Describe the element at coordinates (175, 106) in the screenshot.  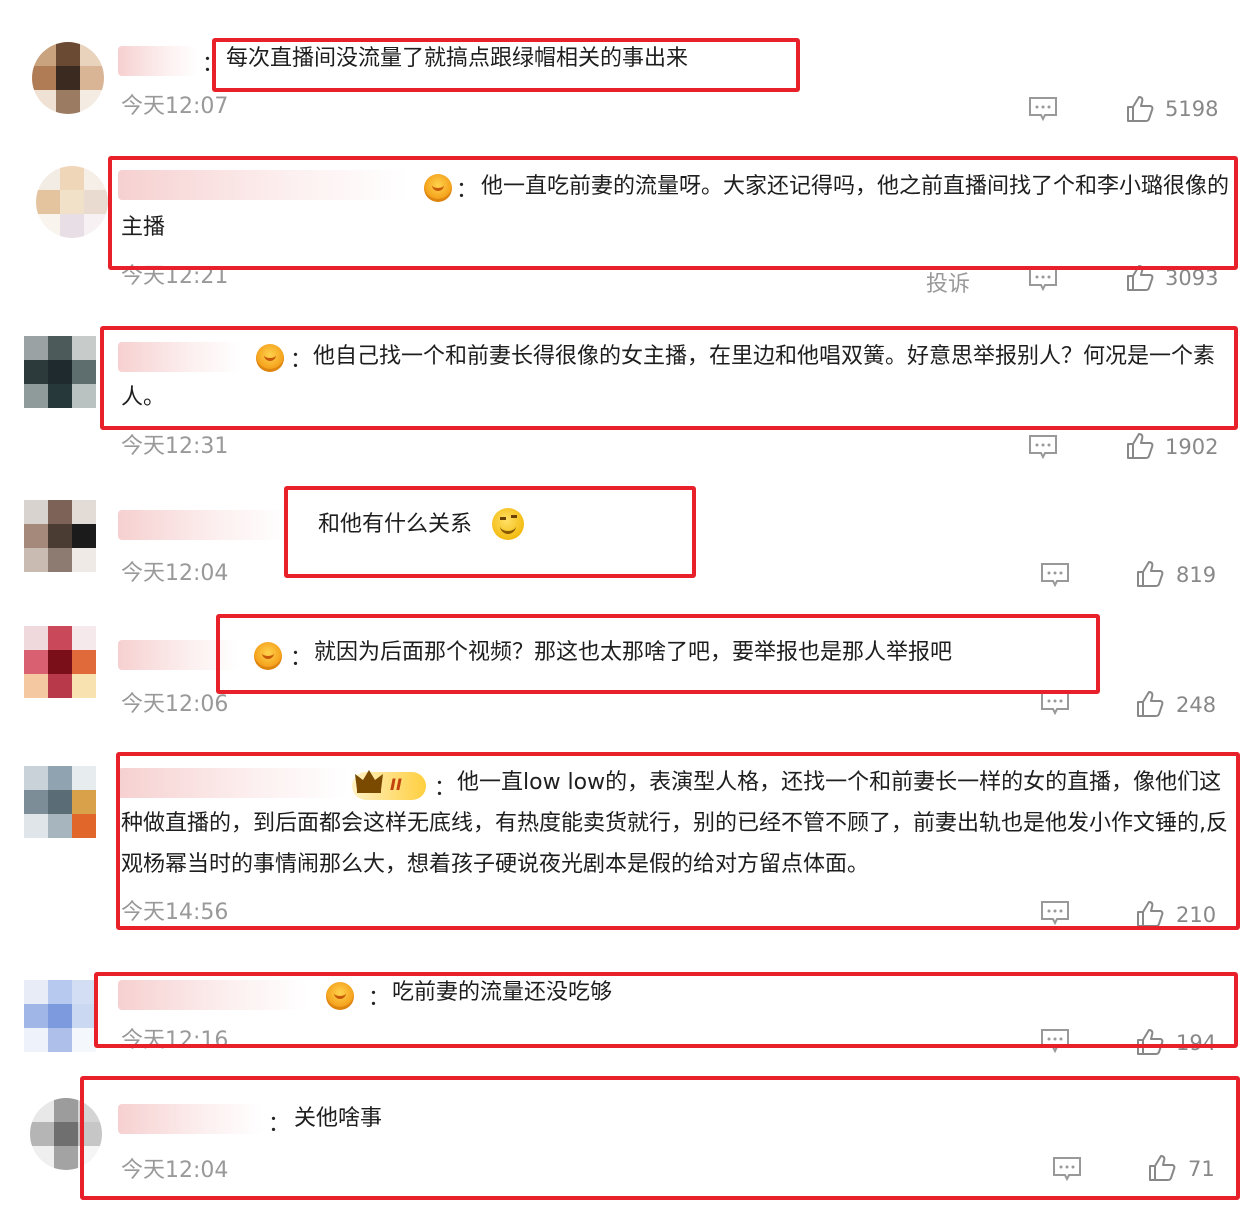
I see `comment-time: 今天12:07` at that location.